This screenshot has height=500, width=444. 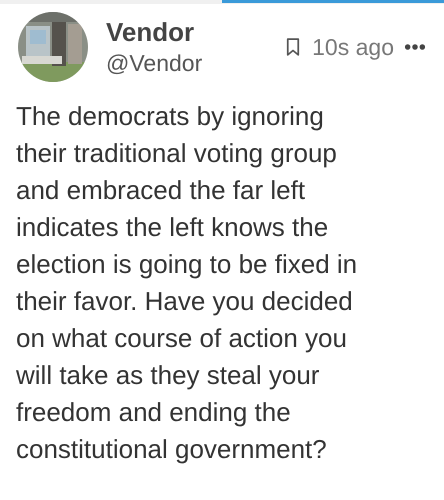 What do you see at coordinates (415, 47) in the screenshot?
I see `more-icon` at bounding box center [415, 47].